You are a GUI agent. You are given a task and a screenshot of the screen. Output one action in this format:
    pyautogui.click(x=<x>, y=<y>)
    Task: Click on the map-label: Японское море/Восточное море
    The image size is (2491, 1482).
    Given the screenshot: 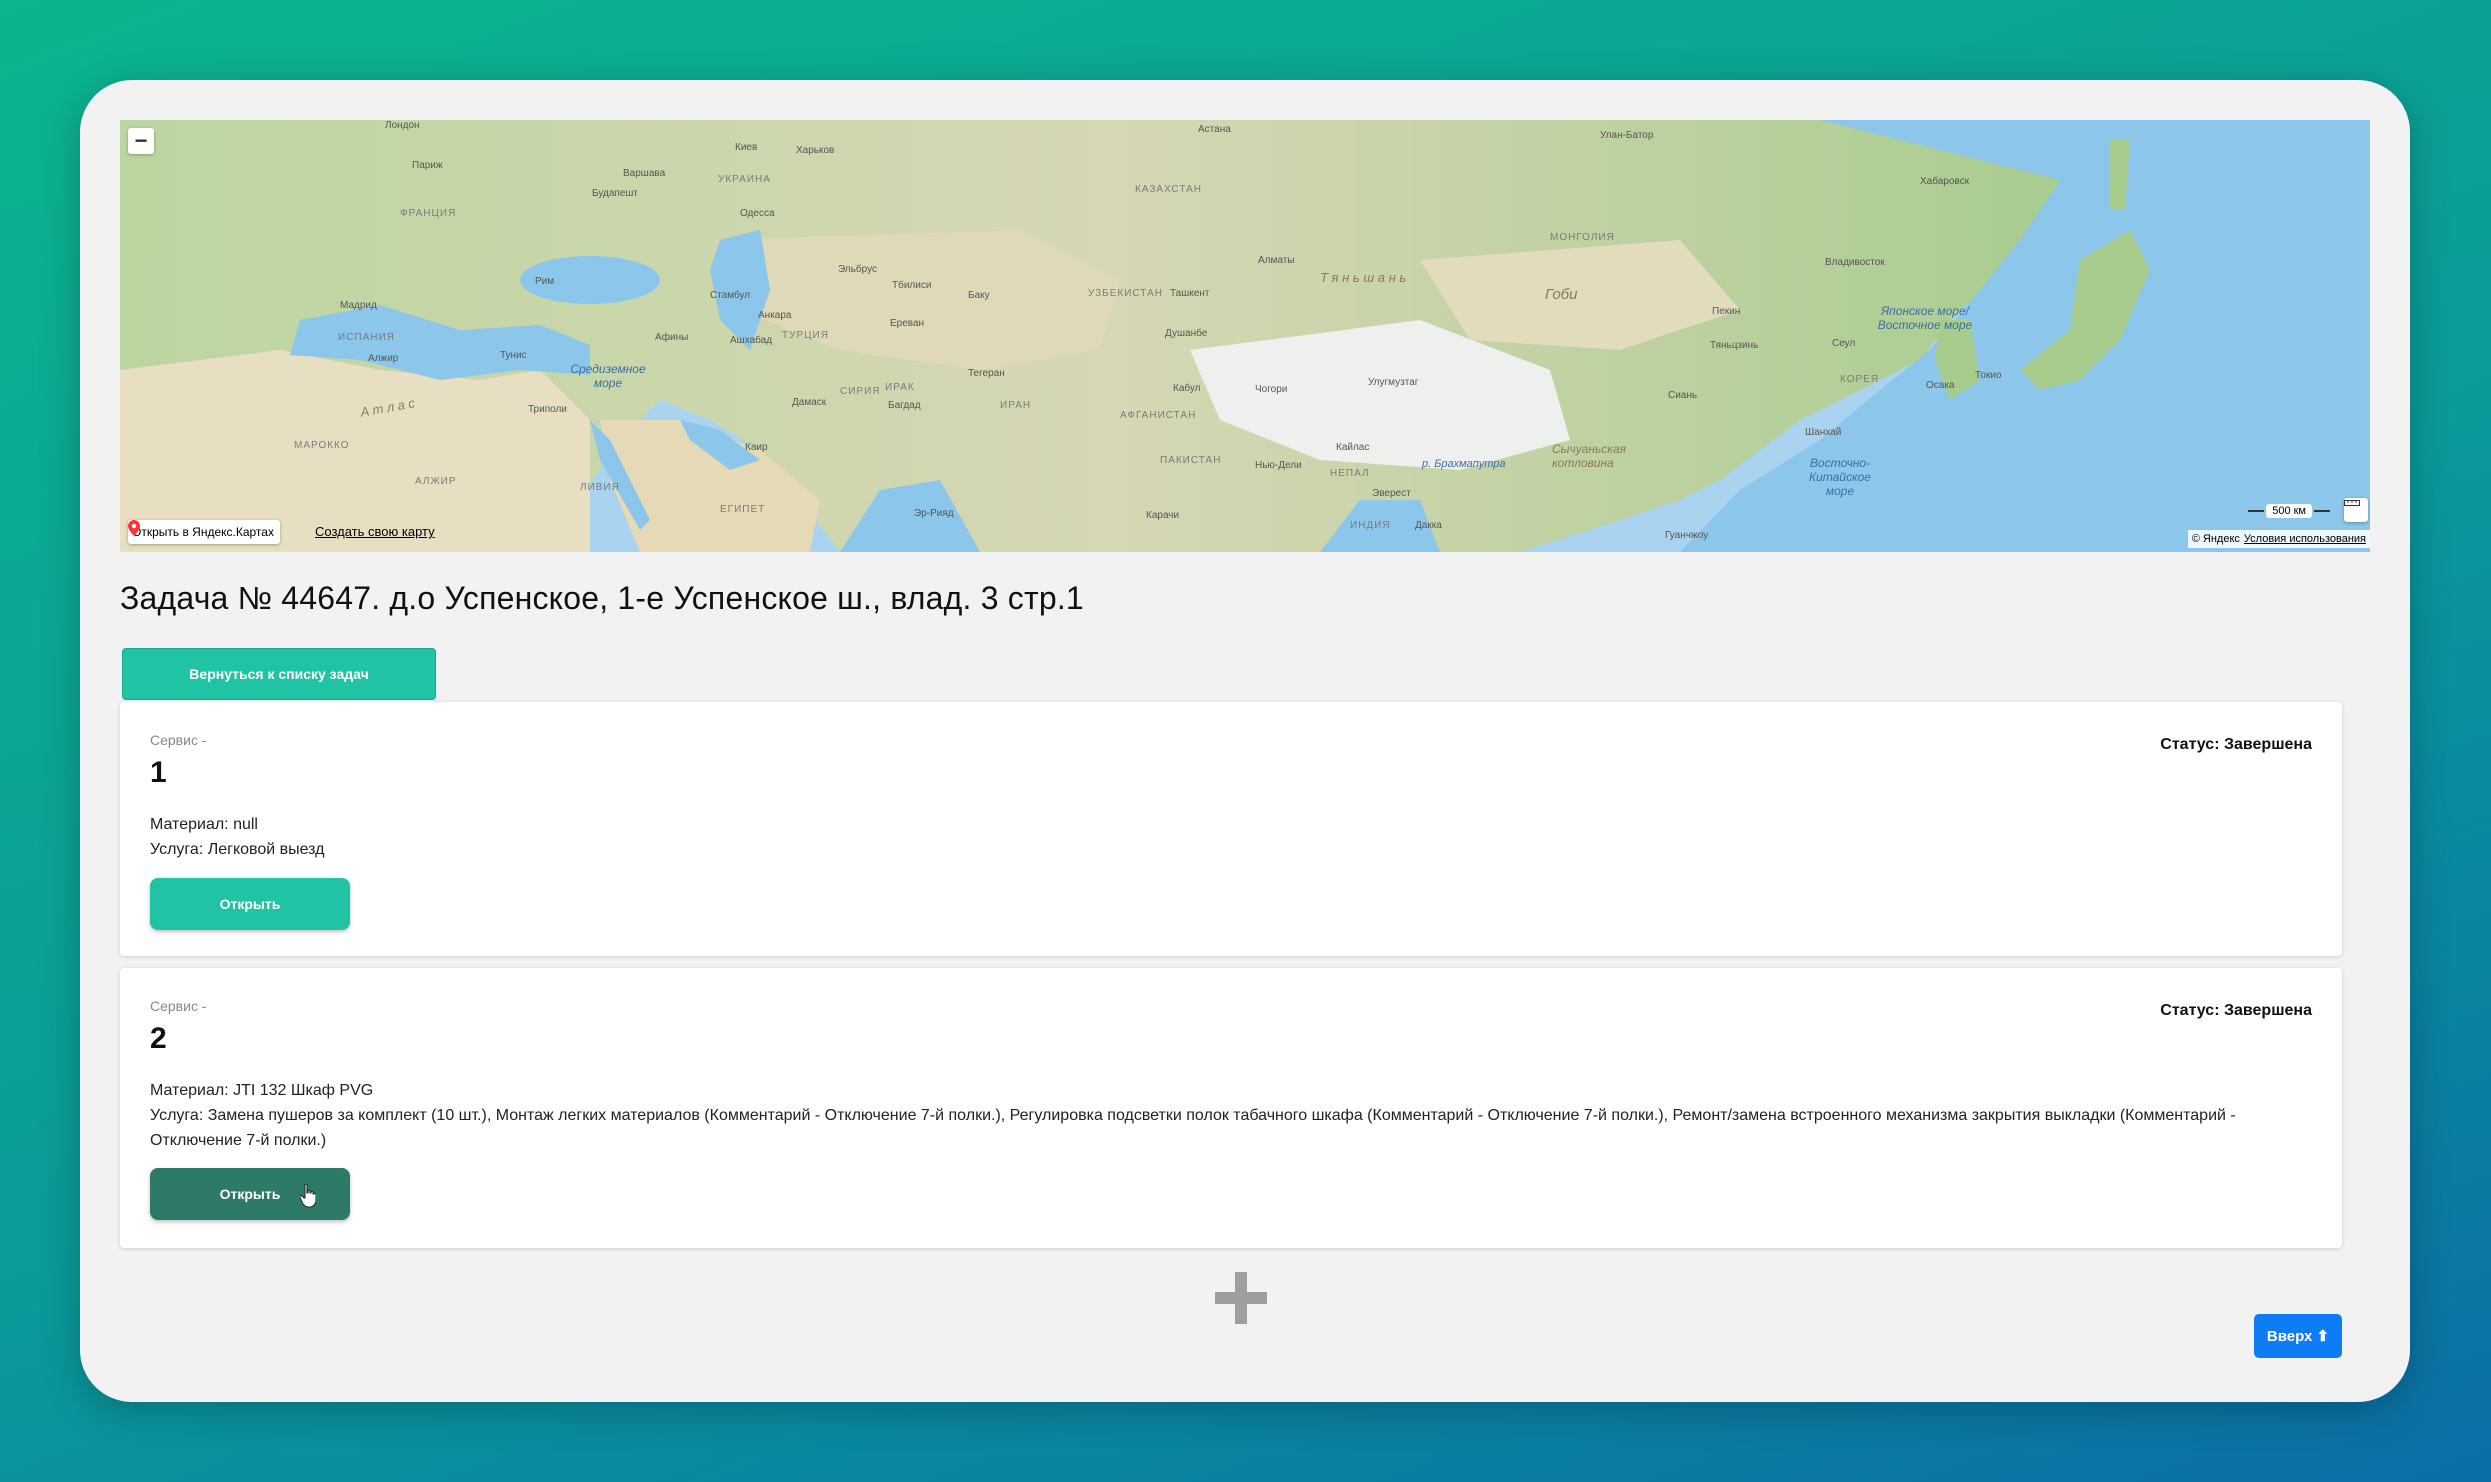 What is the action you would take?
    pyautogui.click(x=1925, y=318)
    